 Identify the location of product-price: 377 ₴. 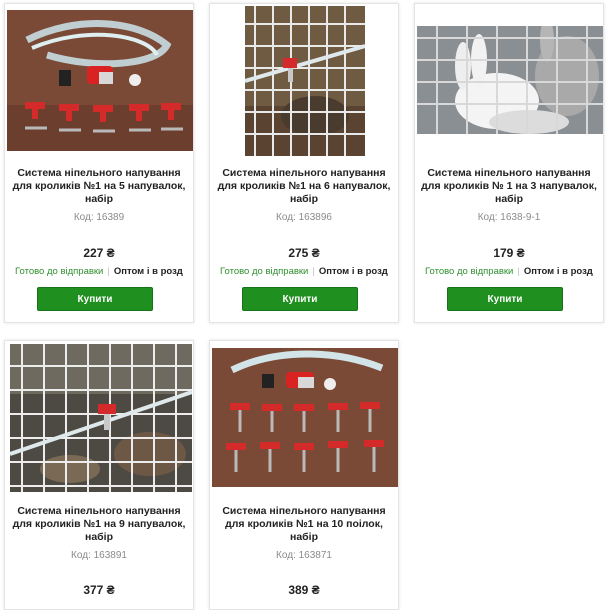
(99, 590).